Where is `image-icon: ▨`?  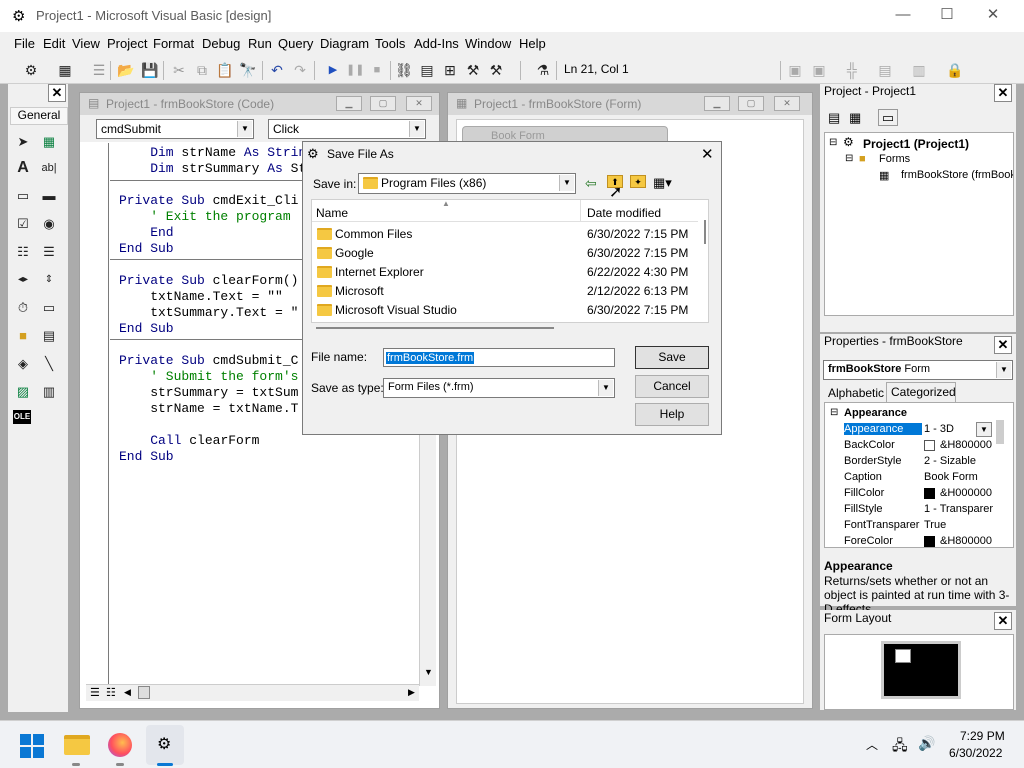 image-icon: ▨ is located at coordinates (23, 392).